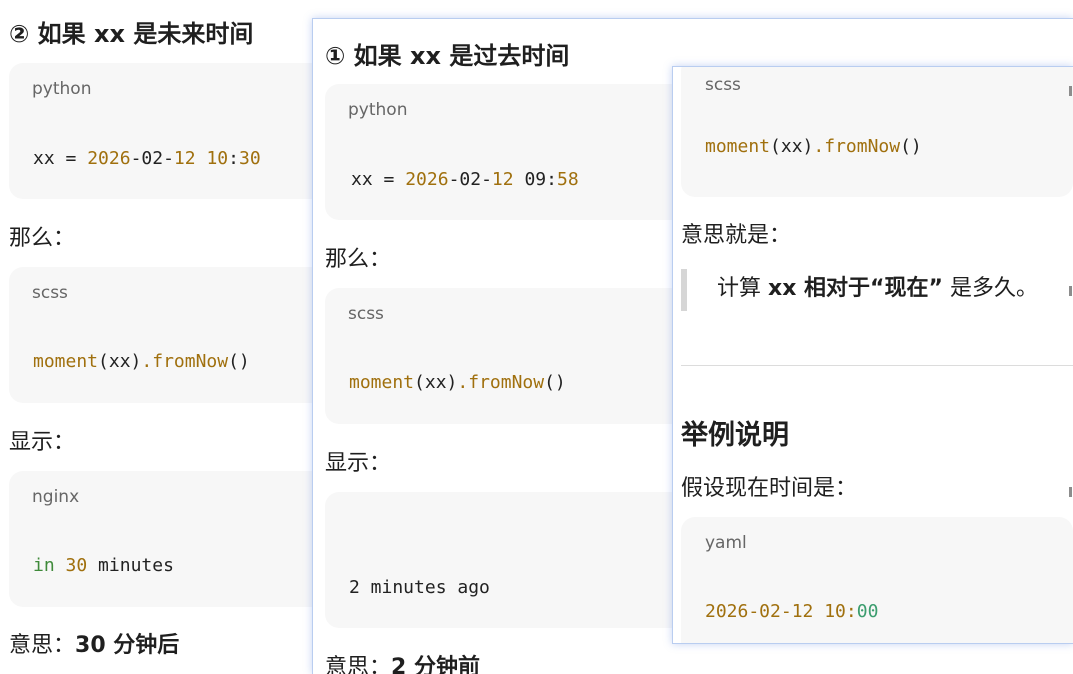 The height and width of the screenshot is (674, 1073). Describe the element at coordinates (56, 497) in the screenshot. I see `code-lang-label: nginx` at that location.